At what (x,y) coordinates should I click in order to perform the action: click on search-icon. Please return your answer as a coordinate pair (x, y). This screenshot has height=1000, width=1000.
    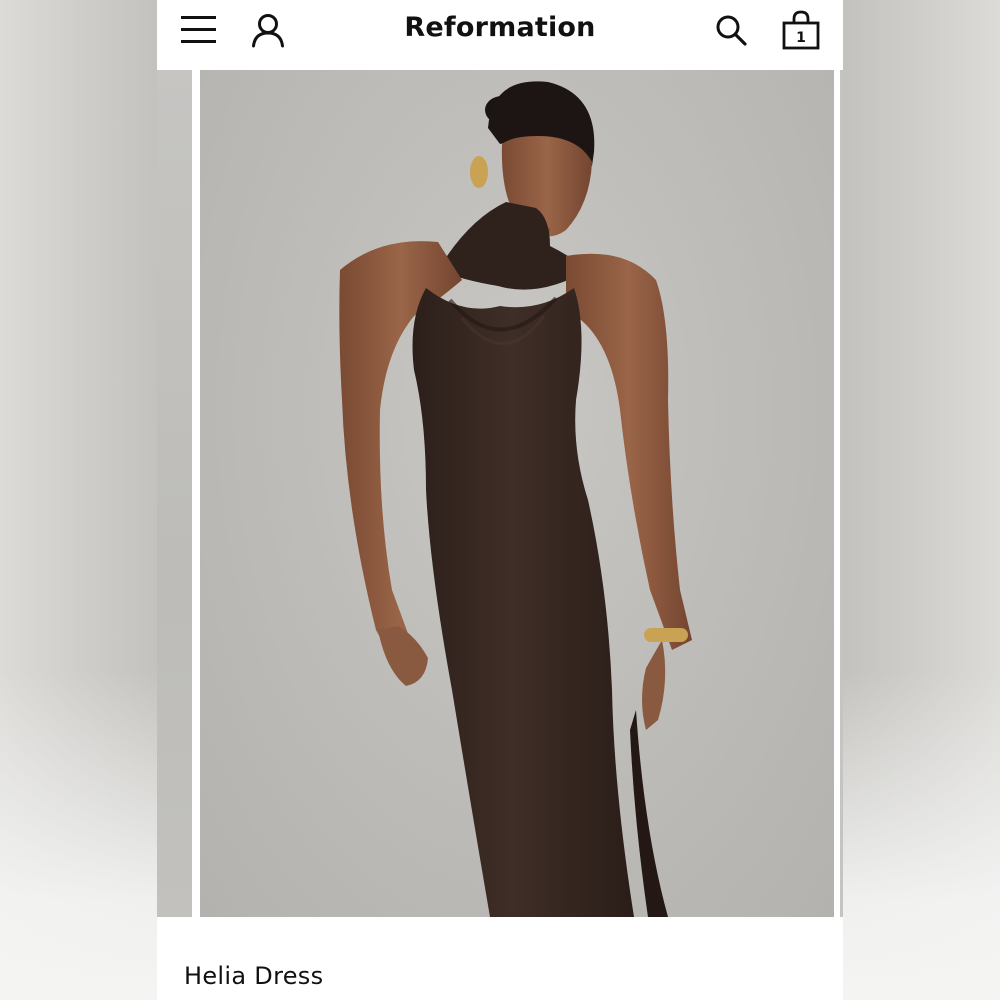
    Looking at the image, I should click on (731, 30).